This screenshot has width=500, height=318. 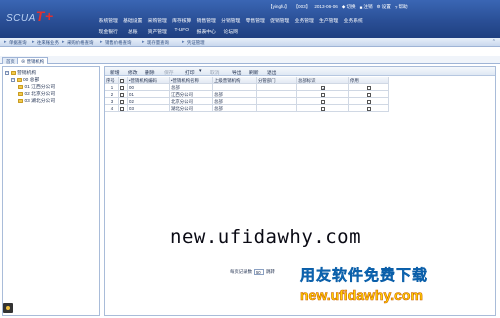 I want to click on collapse-icon: ⌃, so click(x=494, y=42).